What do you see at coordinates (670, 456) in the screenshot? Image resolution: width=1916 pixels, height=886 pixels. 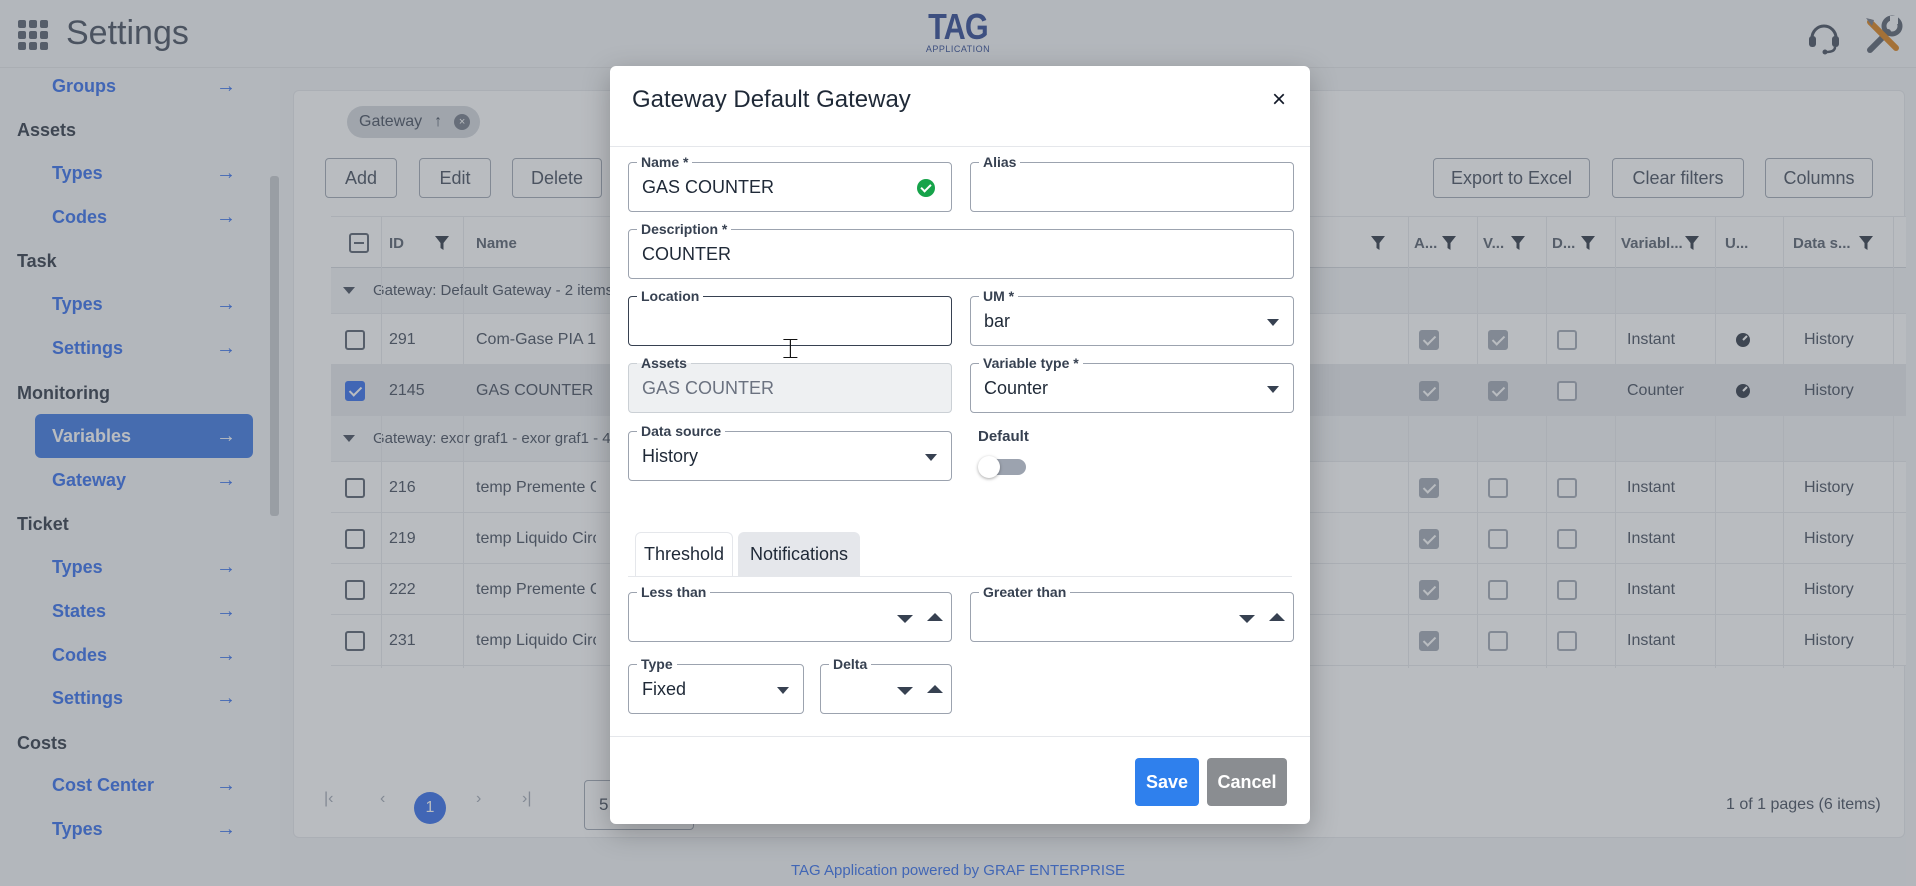 I see `data-source-value: History` at bounding box center [670, 456].